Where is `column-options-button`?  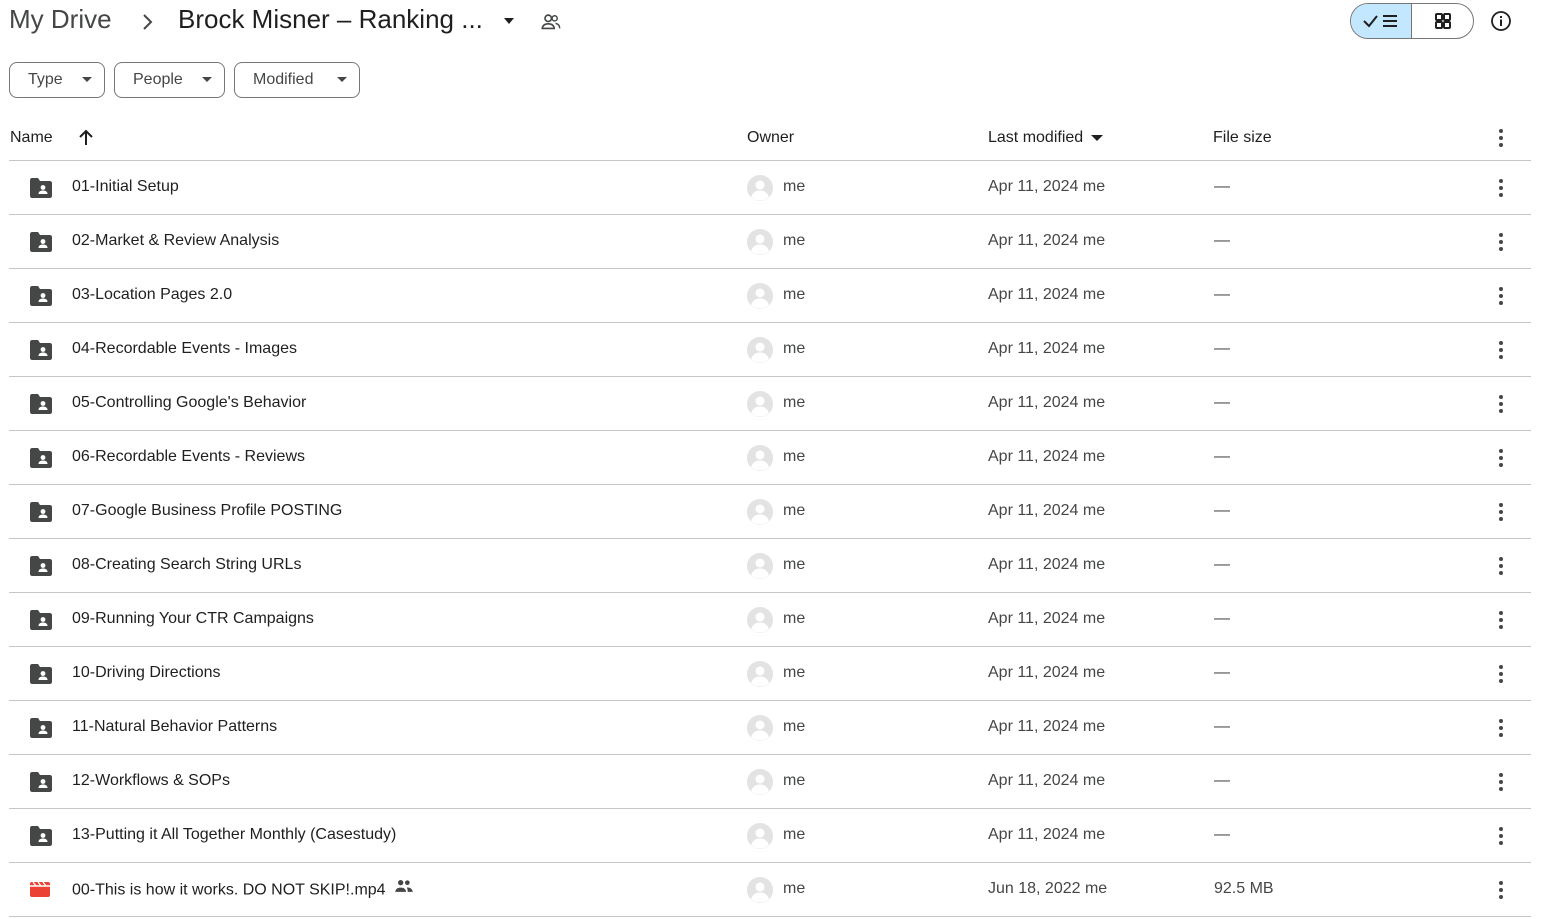 column-options-button is located at coordinates (1501, 138).